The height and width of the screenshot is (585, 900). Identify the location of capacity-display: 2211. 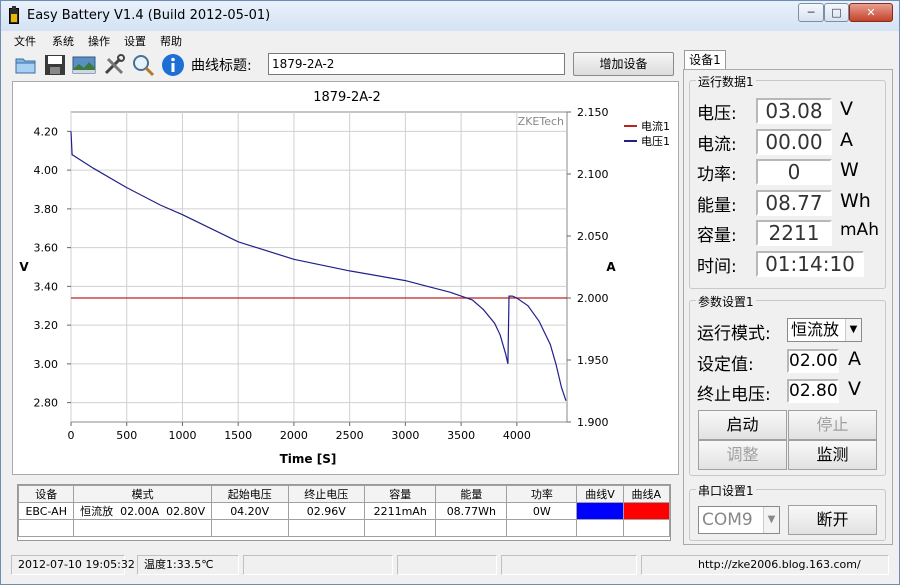
(794, 233).